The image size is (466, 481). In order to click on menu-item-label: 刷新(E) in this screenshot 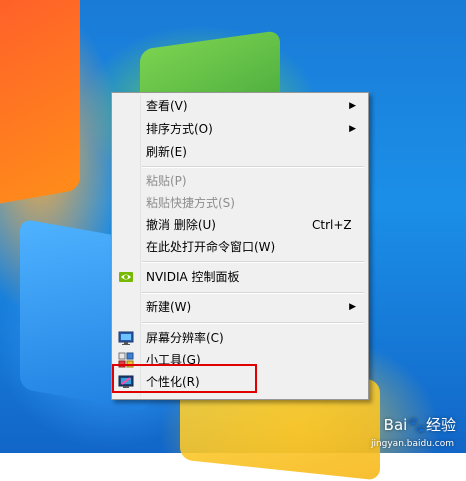, I will do `click(166, 152)`.